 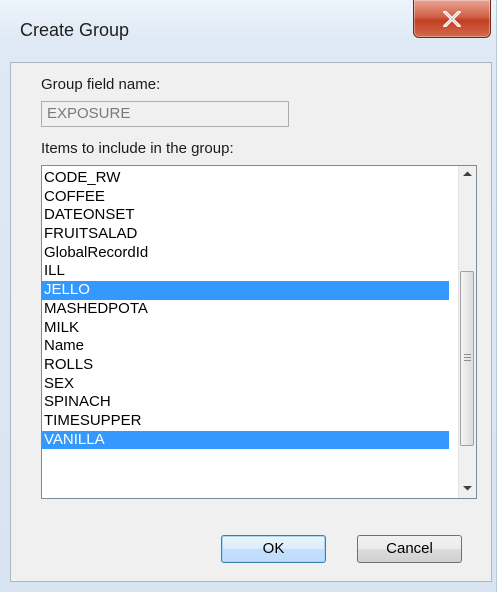 I want to click on title-bar: Create Group, so click(x=248, y=31).